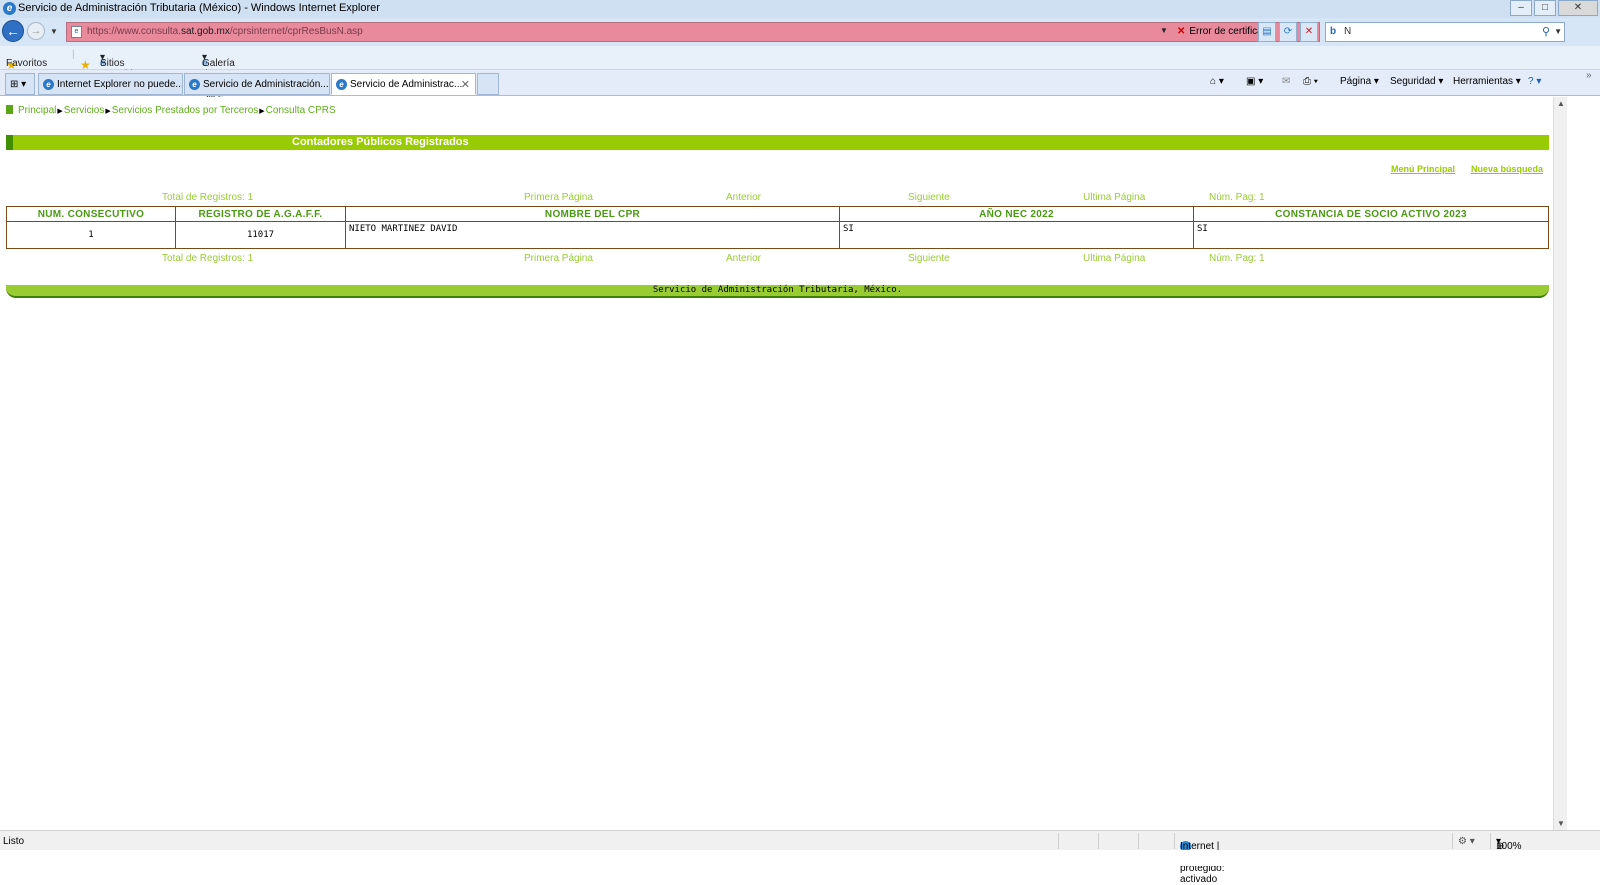 Image resolution: width=1600 pixels, height=885 pixels. What do you see at coordinates (76, 32) in the screenshot?
I see `page-icon: e` at bounding box center [76, 32].